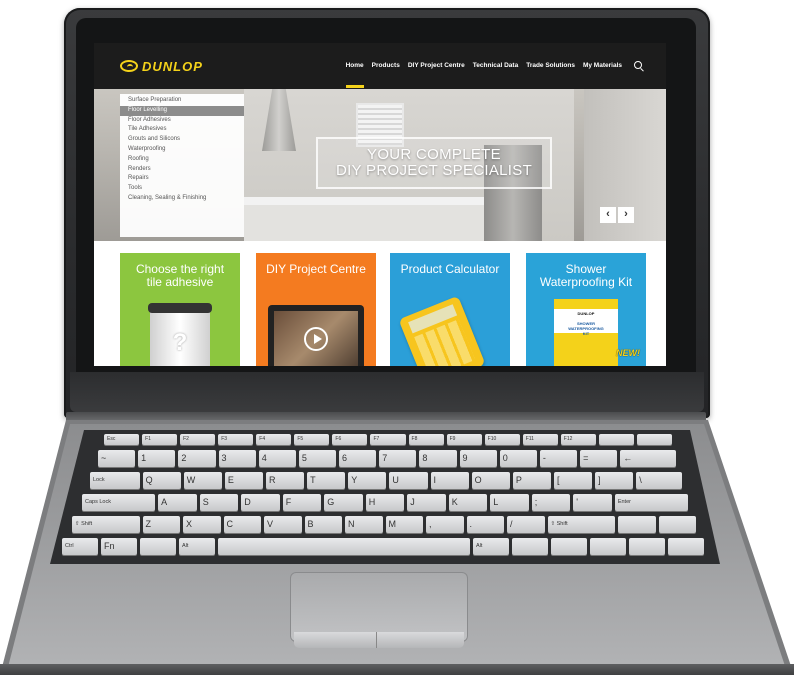  Describe the element at coordinates (219, 502) in the screenshot. I see `keyboard-key: S` at that location.